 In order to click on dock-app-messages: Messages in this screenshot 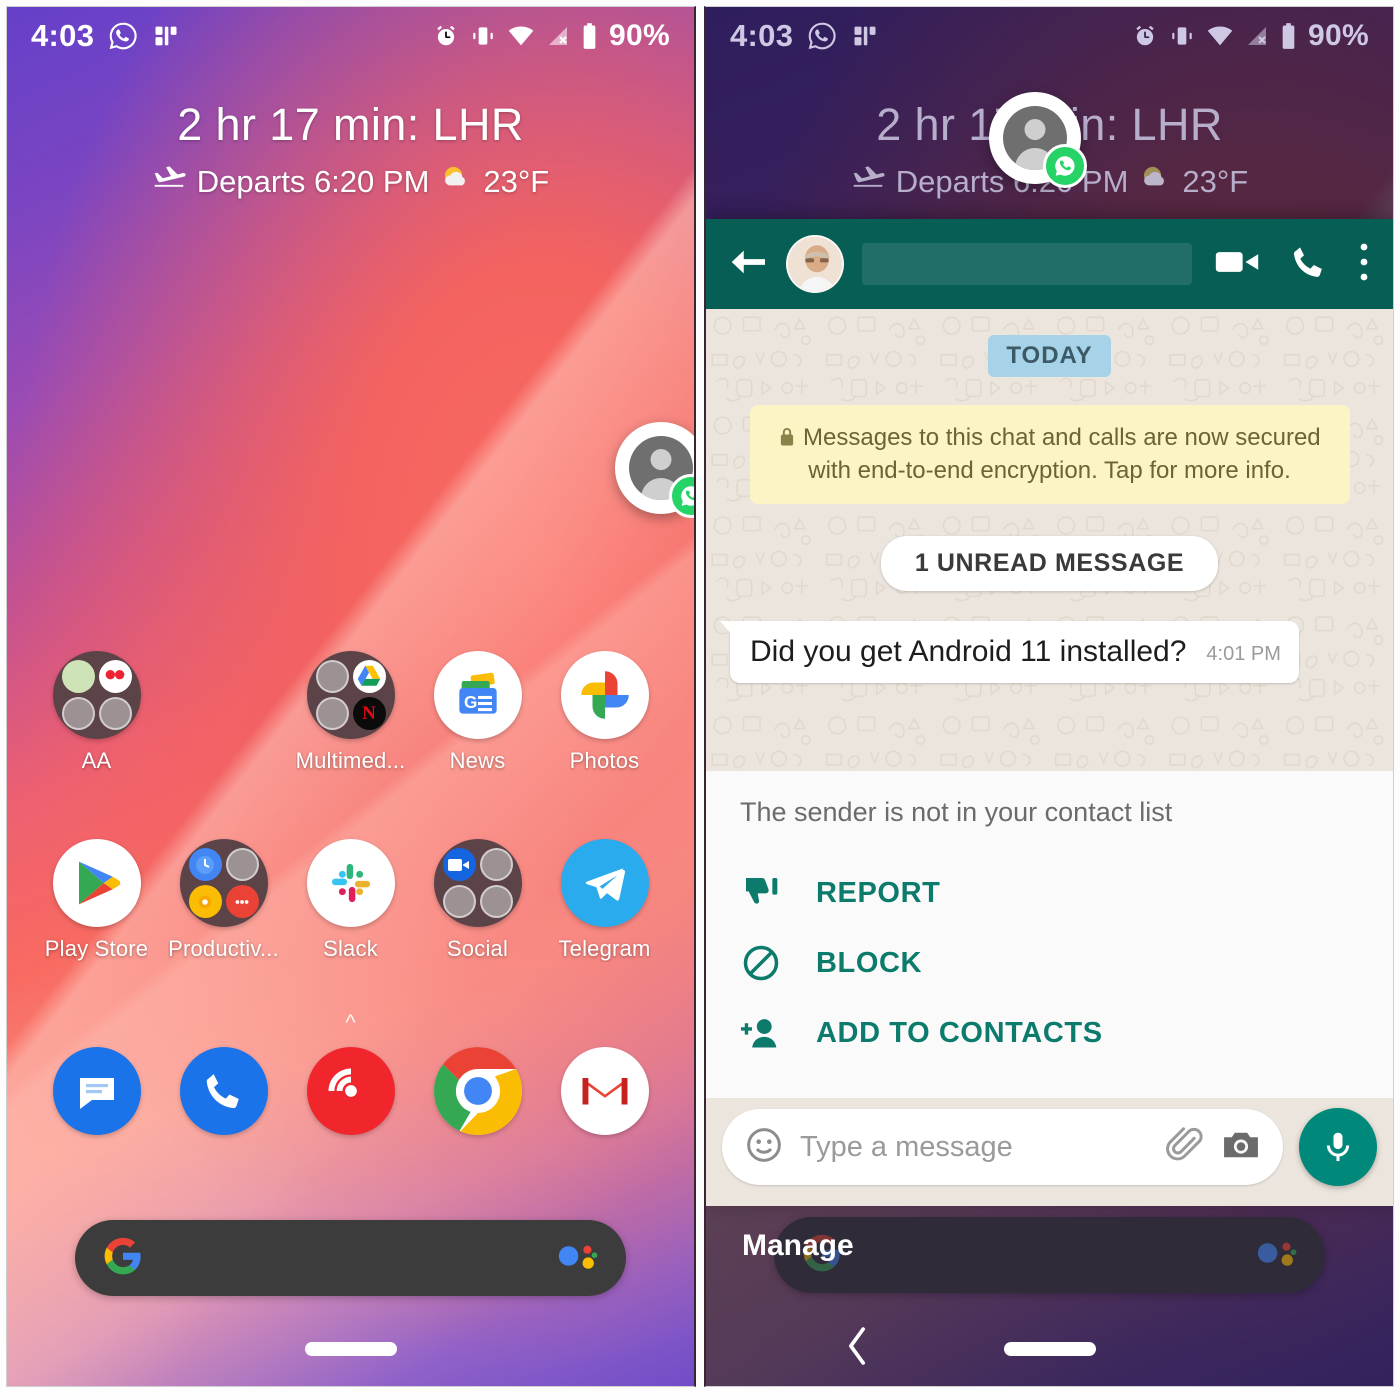, I will do `click(96, 1108)`.